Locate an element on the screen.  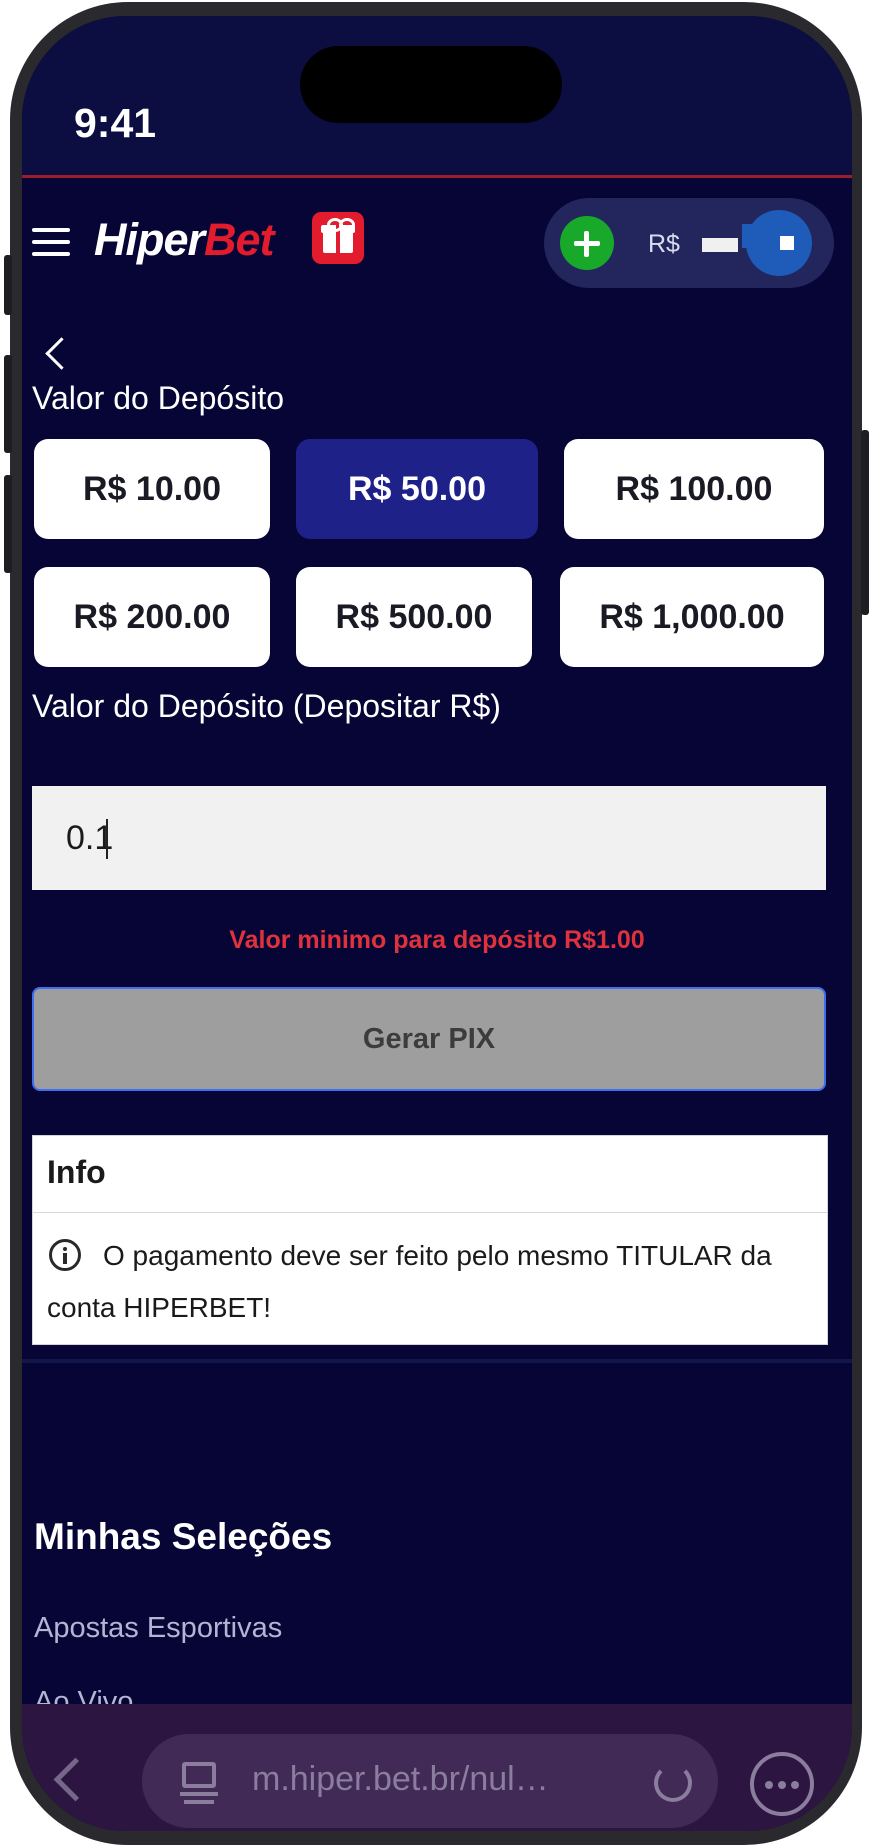
reload-icon is located at coordinates (673, 1783).